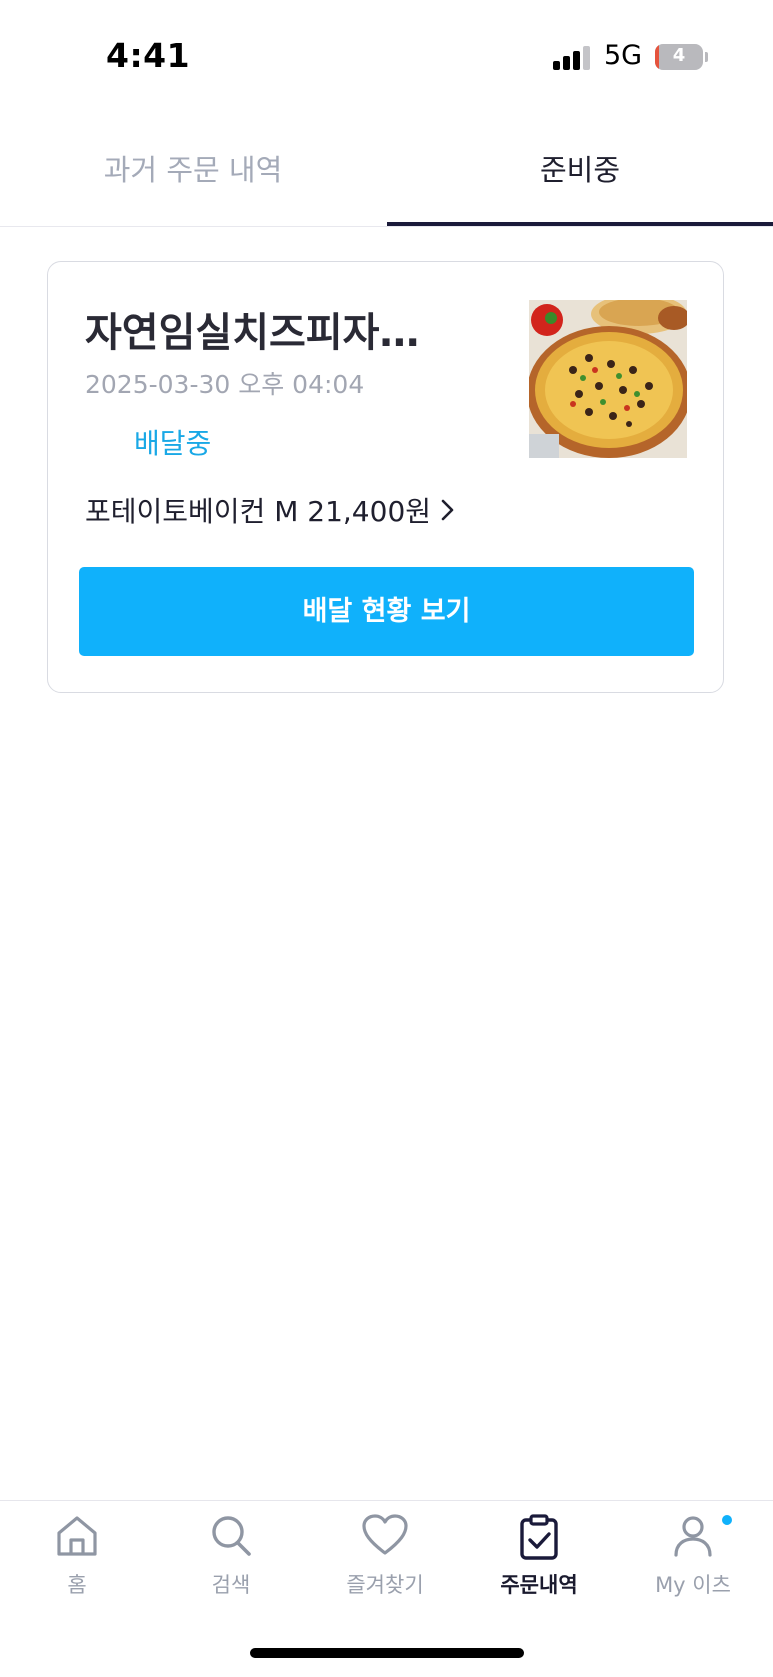  What do you see at coordinates (385, 1556) in the screenshot?
I see `nav-favorites: 즐겨찾기` at bounding box center [385, 1556].